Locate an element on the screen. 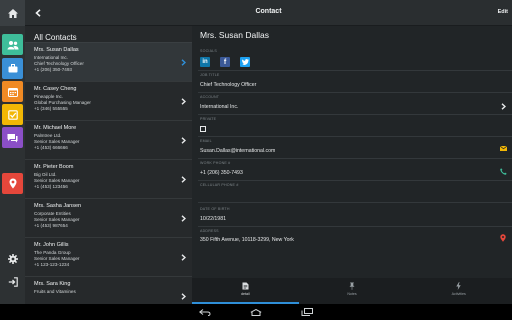  contact-detail-name: Mrs. Susan Dallas is located at coordinates (234, 35).